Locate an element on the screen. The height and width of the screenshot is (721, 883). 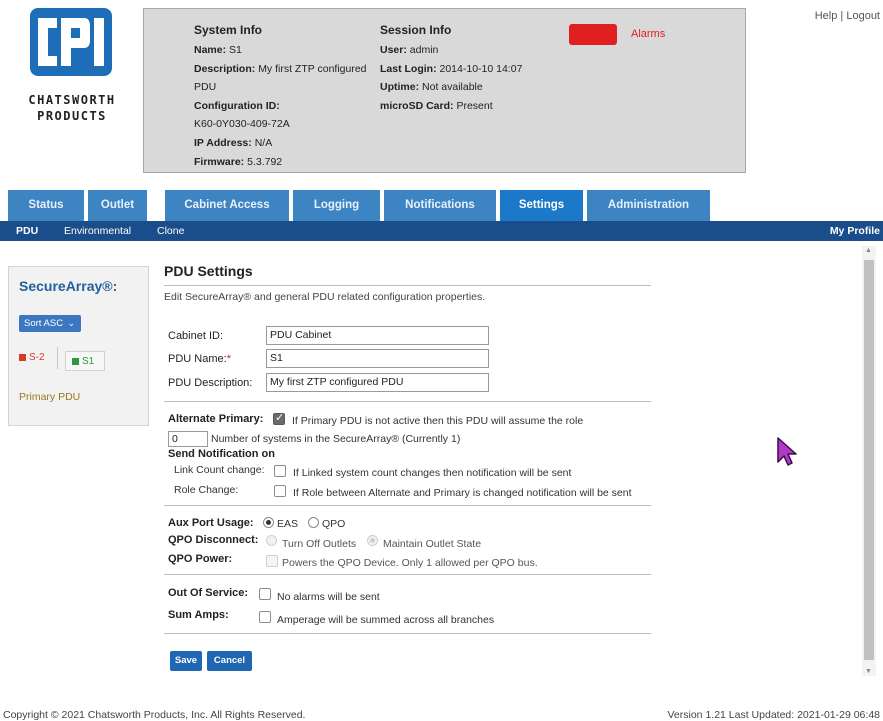
brand-line-2: PRODUCTS is located at coordinates (72, 116).